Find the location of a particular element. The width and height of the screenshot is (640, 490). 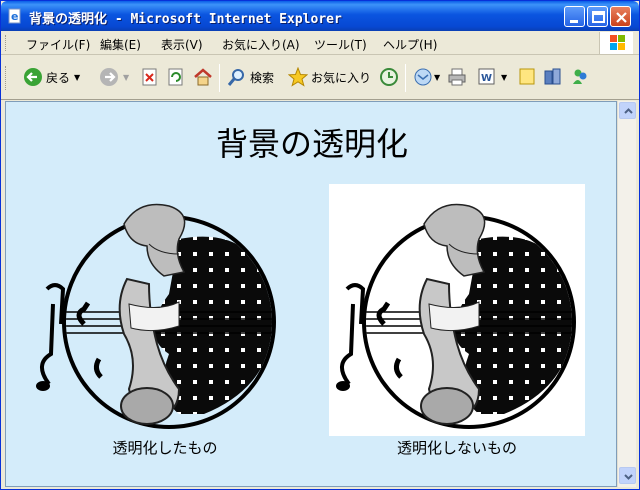

favorites-star-icon is located at coordinates (298, 77).